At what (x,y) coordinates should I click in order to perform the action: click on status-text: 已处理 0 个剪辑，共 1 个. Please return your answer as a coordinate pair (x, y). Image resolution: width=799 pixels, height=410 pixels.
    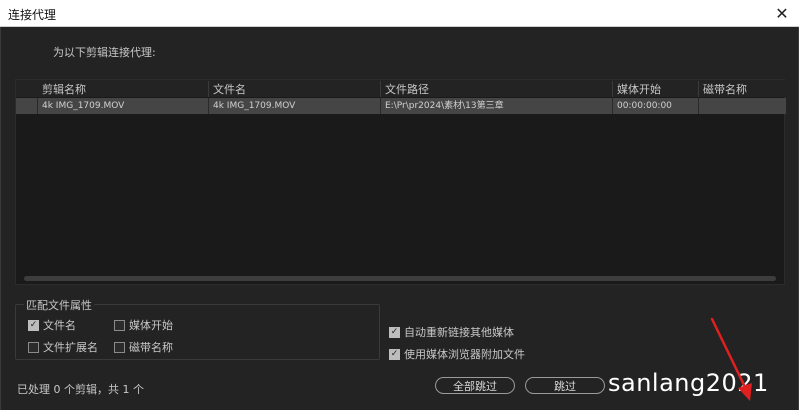
    Looking at the image, I should click on (80, 389).